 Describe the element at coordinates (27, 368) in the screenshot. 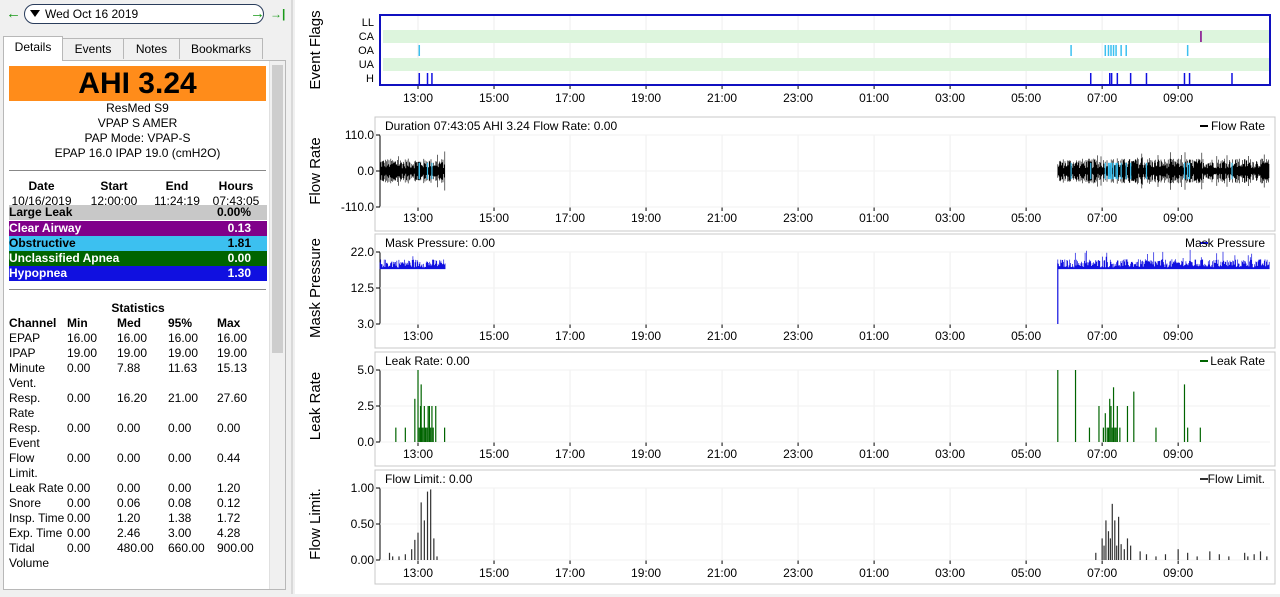

I see `stats-channel-name: Minute` at that location.